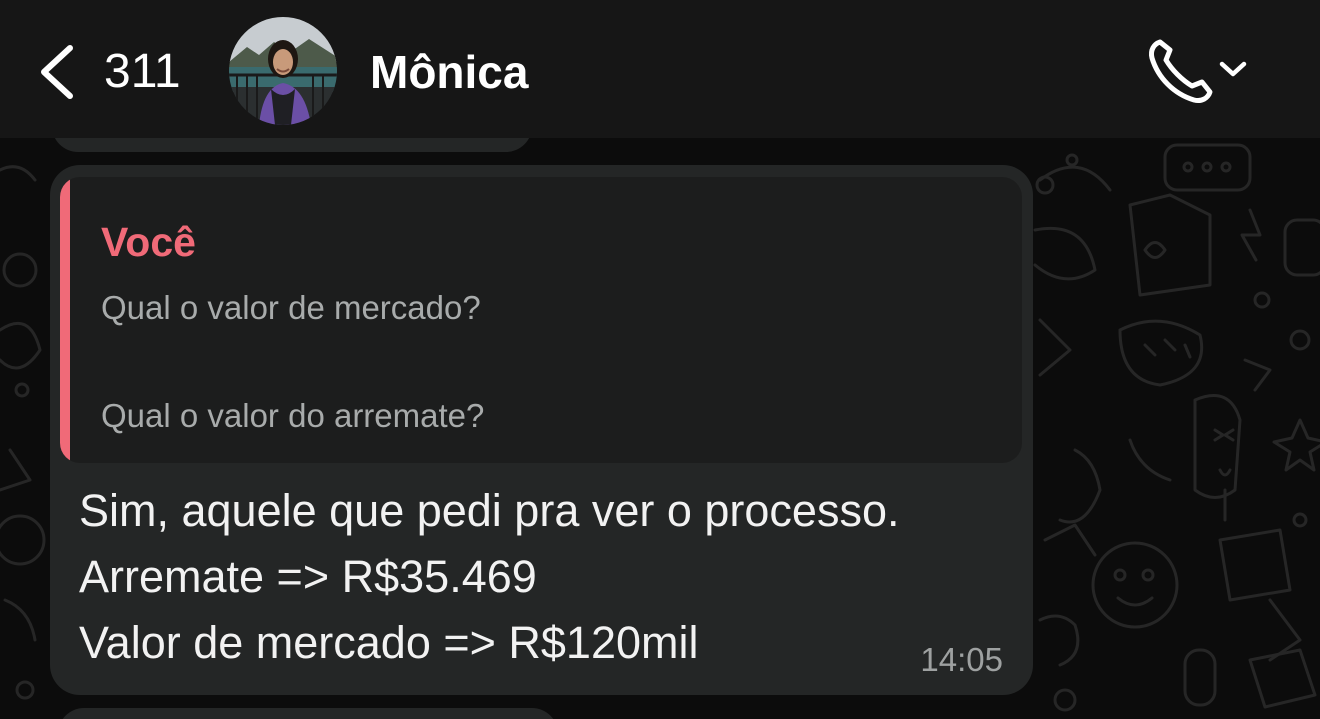 This screenshot has height=719, width=1320. I want to click on quote-author: Você, so click(148, 242).